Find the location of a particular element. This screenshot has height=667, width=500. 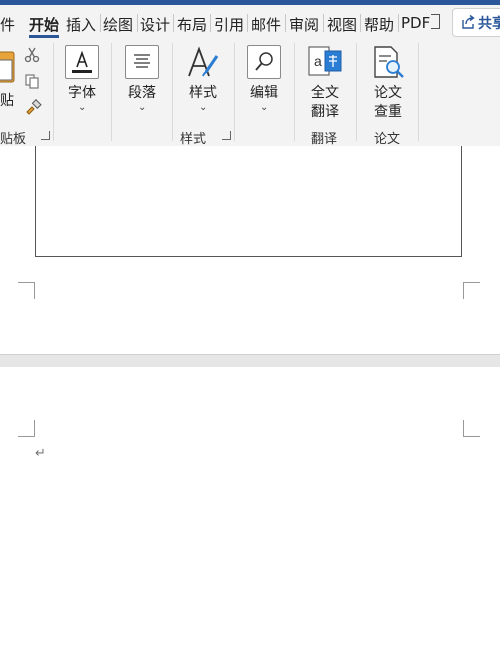

tab-pdf: PDF is located at coordinates (421, 23).